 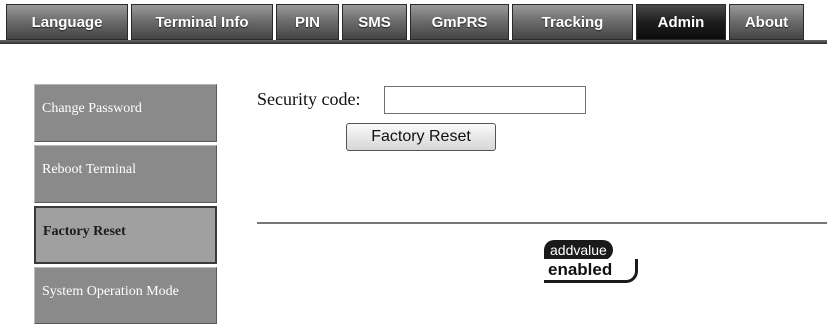 What do you see at coordinates (459, 22) in the screenshot?
I see `tab-gmprs: GmPRS` at bounding box center [459, 22].